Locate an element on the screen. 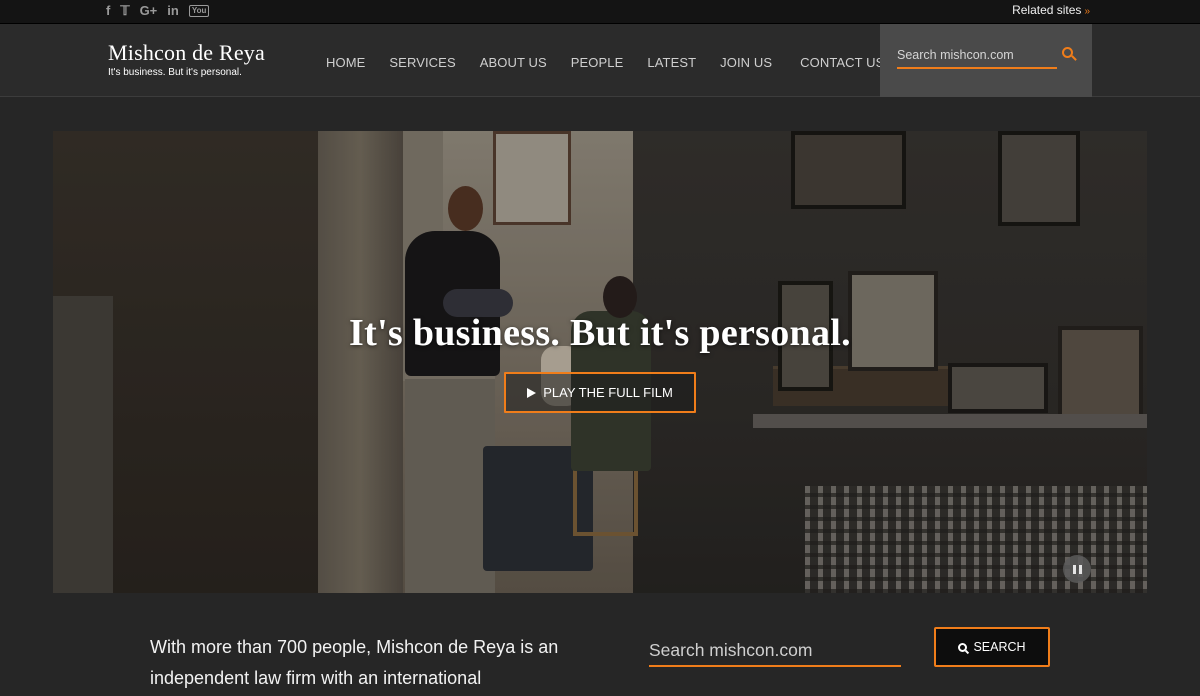 The image size is (1200, 696). play-film-button: PLAY THE FULL FILM is located at coordinates (600, 392).